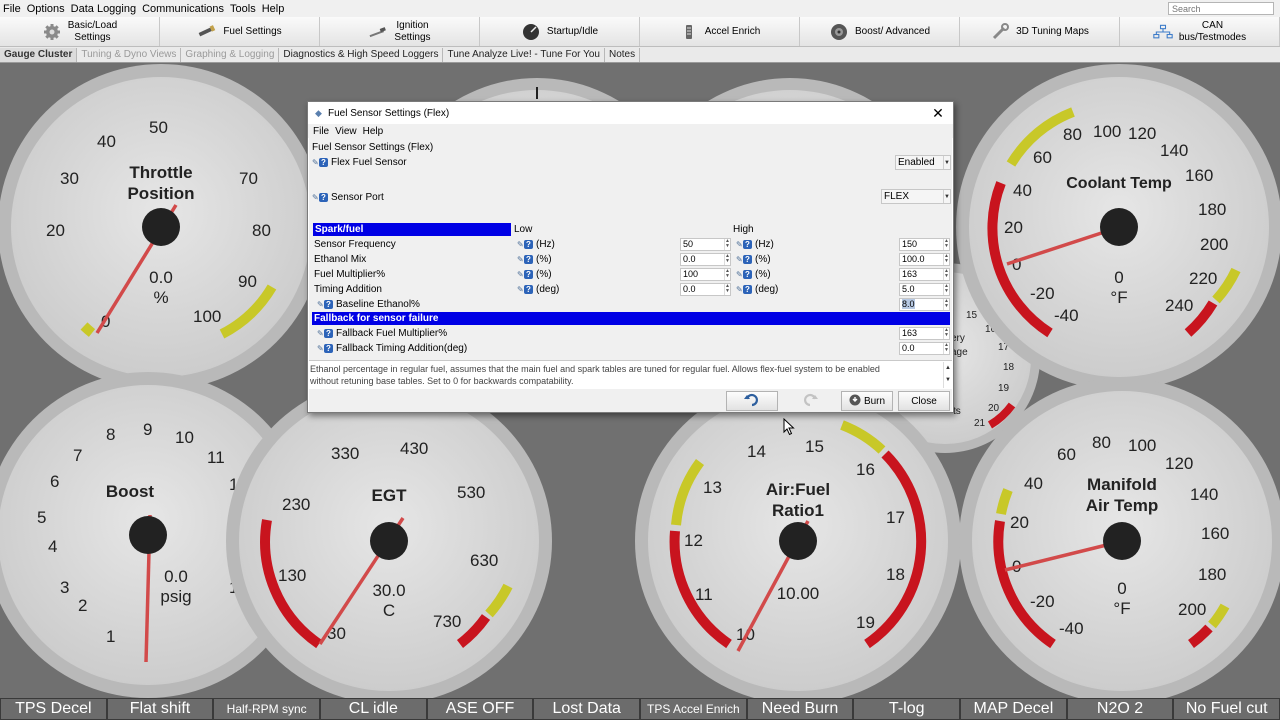  What do you see at coordinates (732, 31) in the screenshot?
I see `toolbar-label: Accel Enrich` at bounding box center [732, 31].